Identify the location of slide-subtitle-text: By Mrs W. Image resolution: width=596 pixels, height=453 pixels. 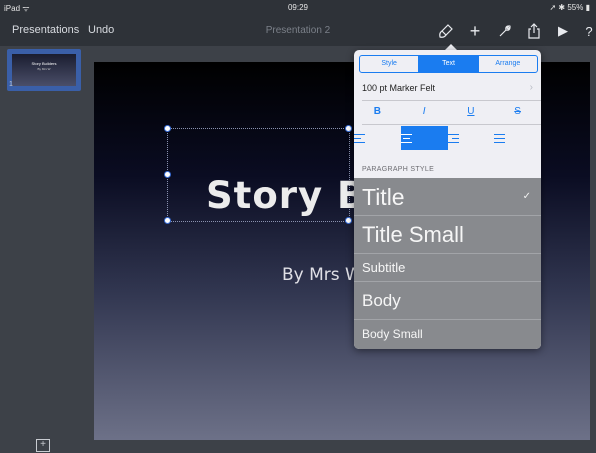
(322, 275).